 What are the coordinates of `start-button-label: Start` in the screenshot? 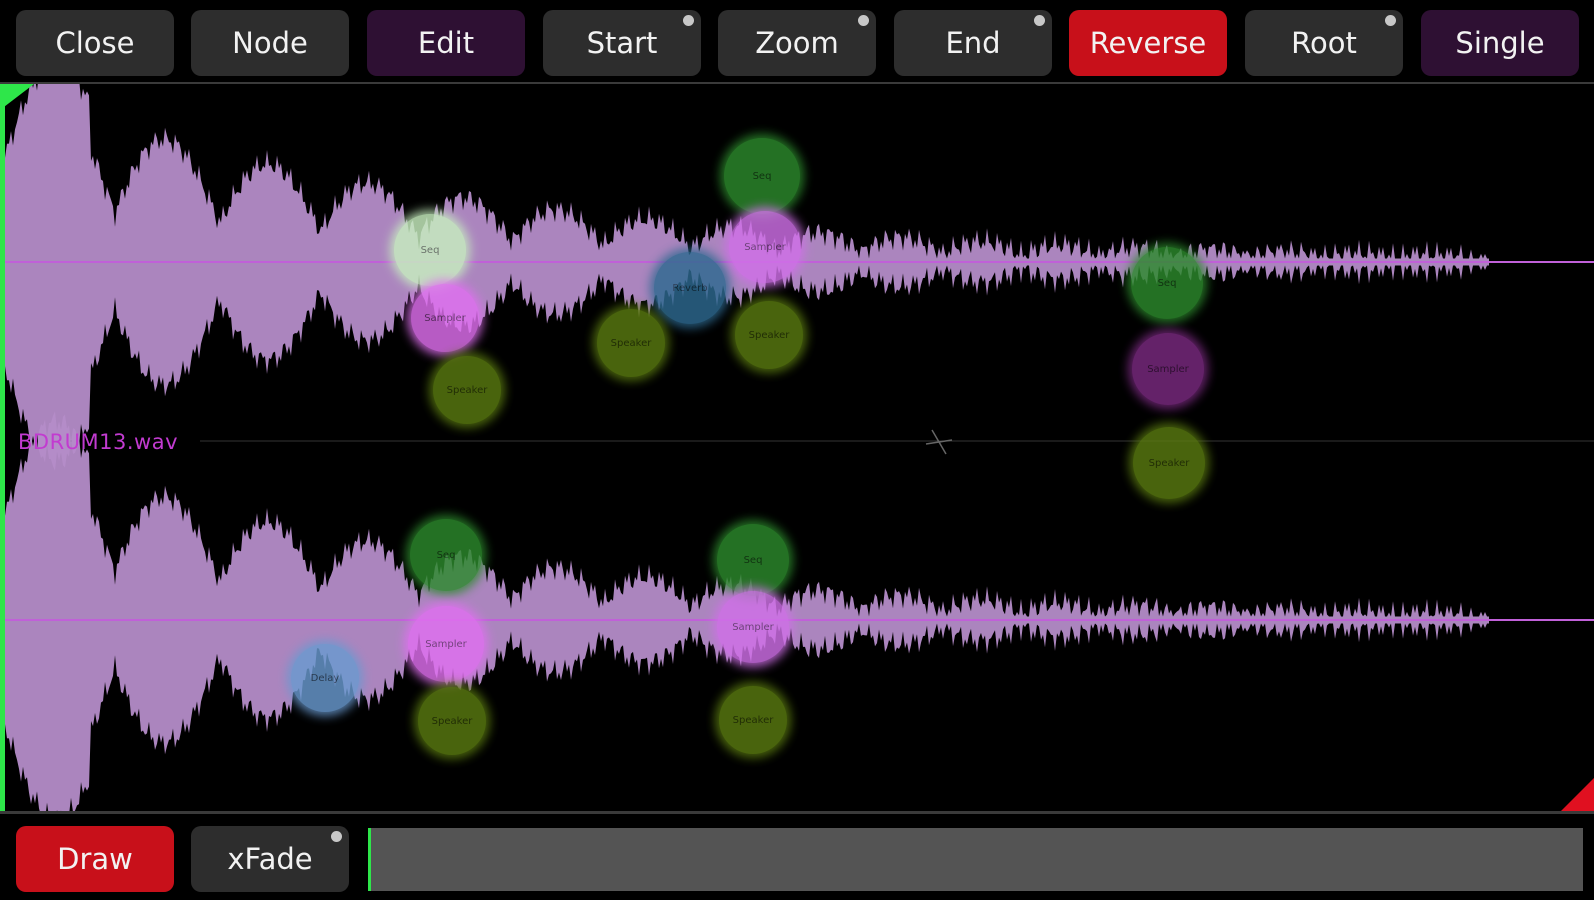 It's located at (622, 43).